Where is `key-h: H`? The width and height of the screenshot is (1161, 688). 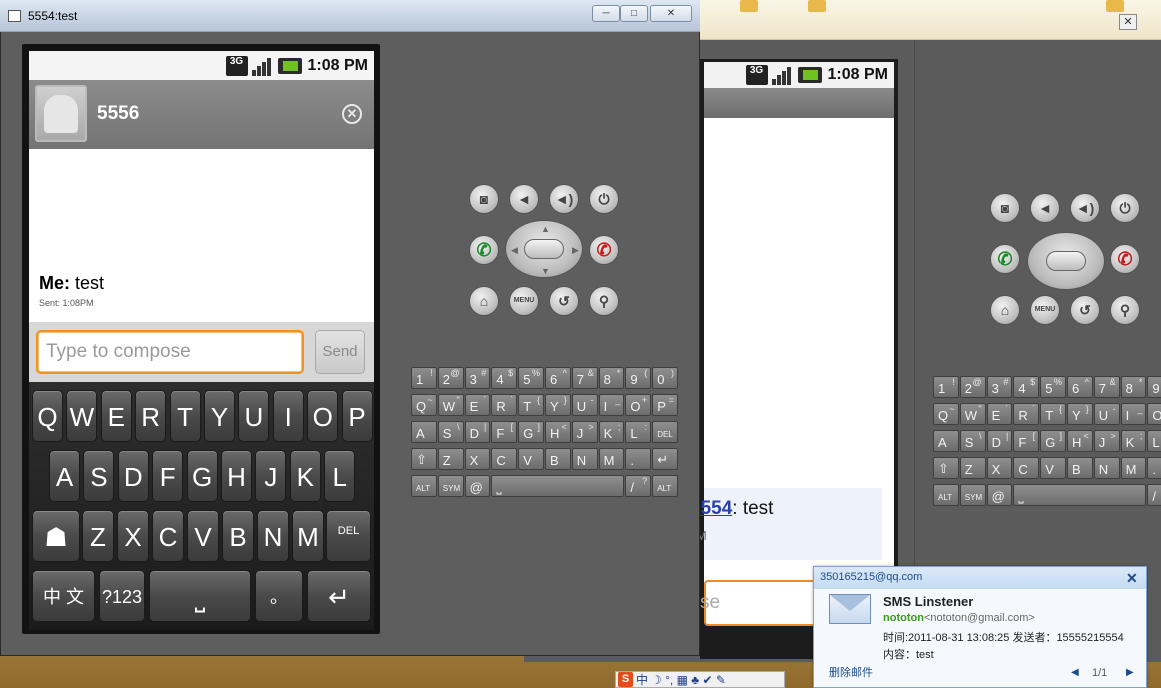
key-h: H is located at coordinates (236, 476).